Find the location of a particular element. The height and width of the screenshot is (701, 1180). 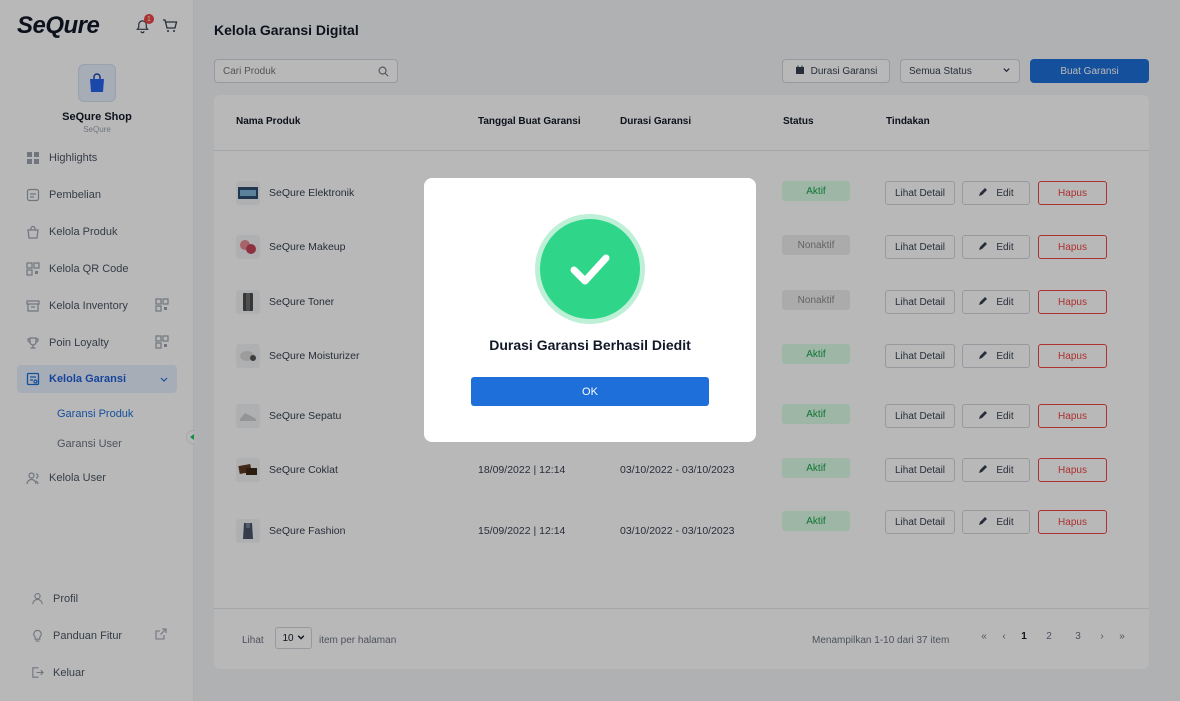

check-circle-icon is located at coordinates (590, 269).